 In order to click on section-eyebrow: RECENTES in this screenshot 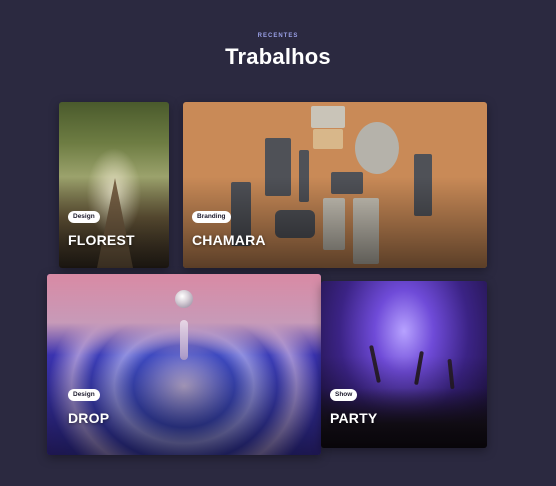, I will do `click(278, 36)`.